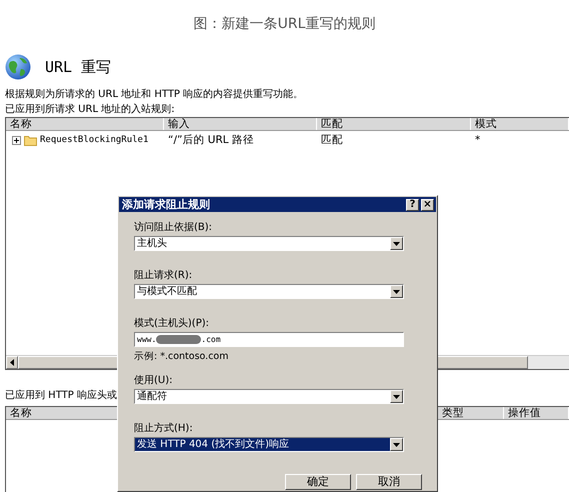 This screenshot has height=492, width=569. Describe the element at coordinates (12, 362) in the screenshot. I see `scroll-left-icon` at that location.